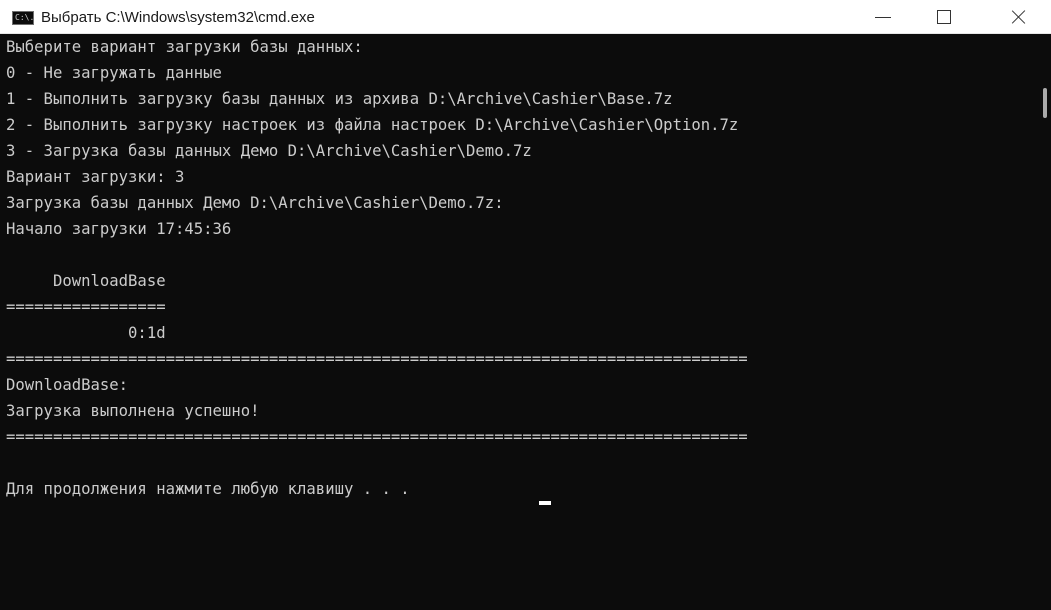 The width and height of the screenshot is (1051, 610). Describe the element at coordinates (119, 229) in the screenshot. I see `console-line: Начало загрузки 17:45:36` at that location.